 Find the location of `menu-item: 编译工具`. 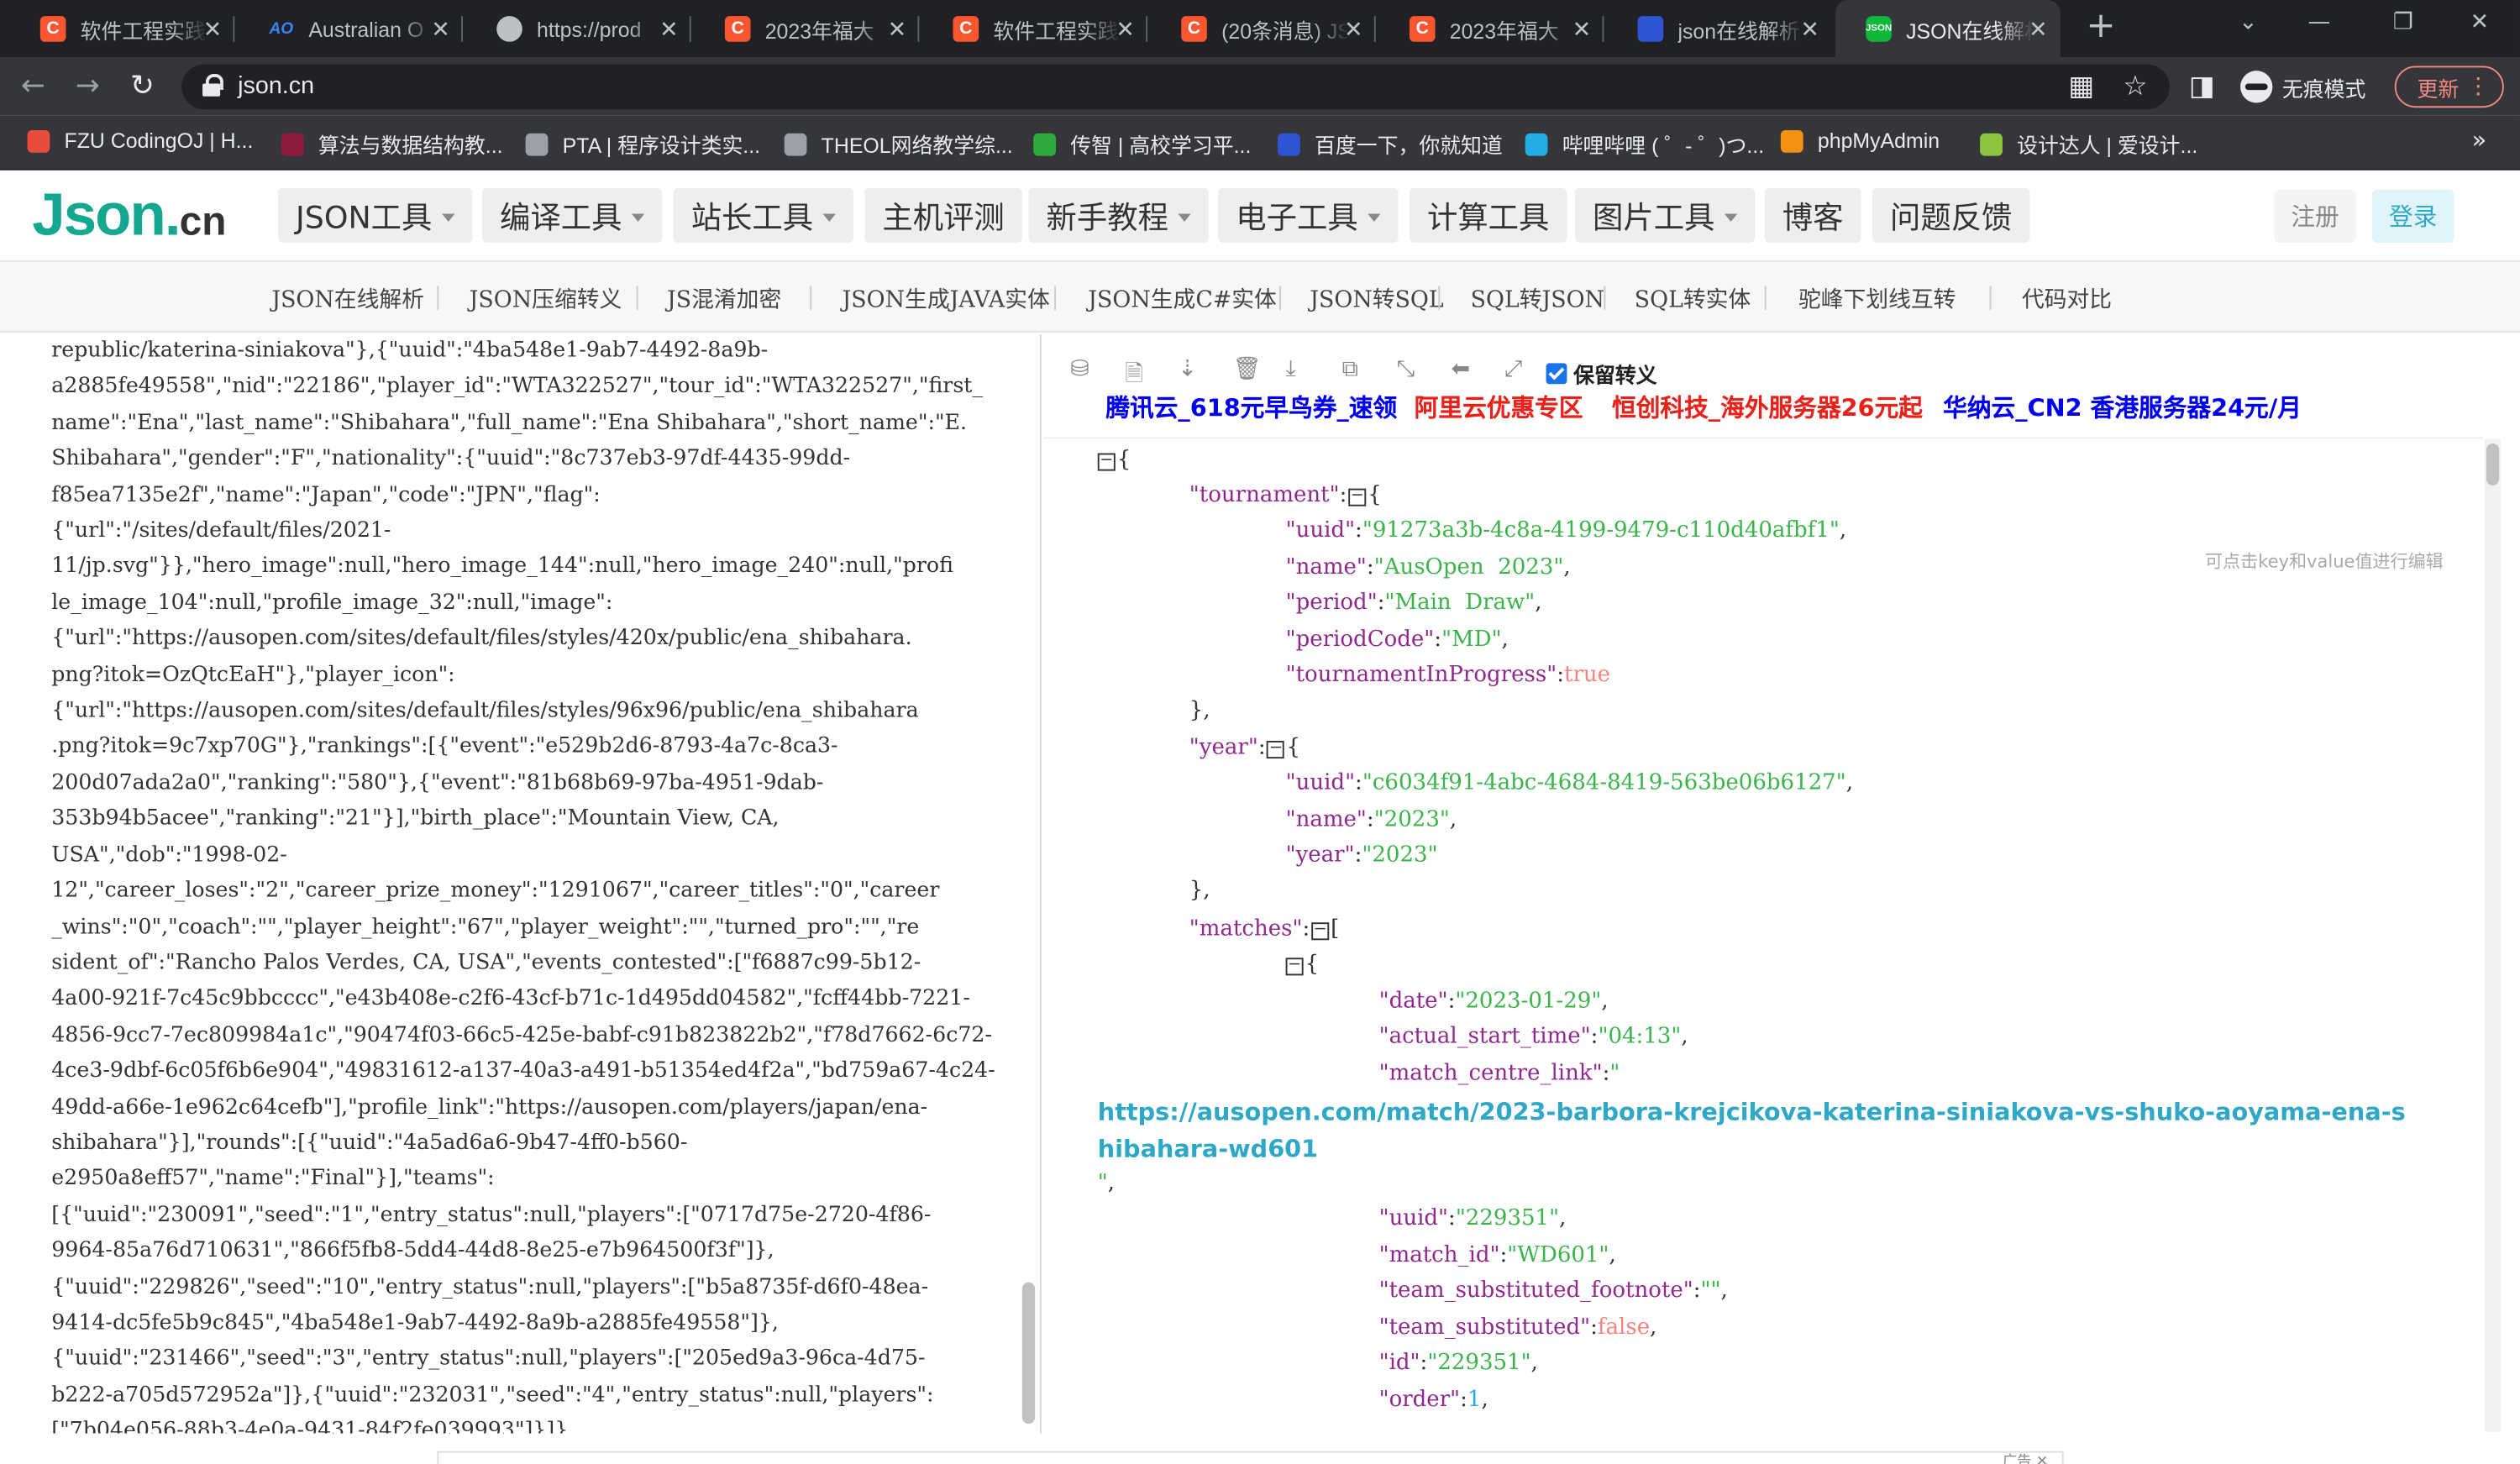

menu-item: 编译工具 is located at coordinates (572, 215).